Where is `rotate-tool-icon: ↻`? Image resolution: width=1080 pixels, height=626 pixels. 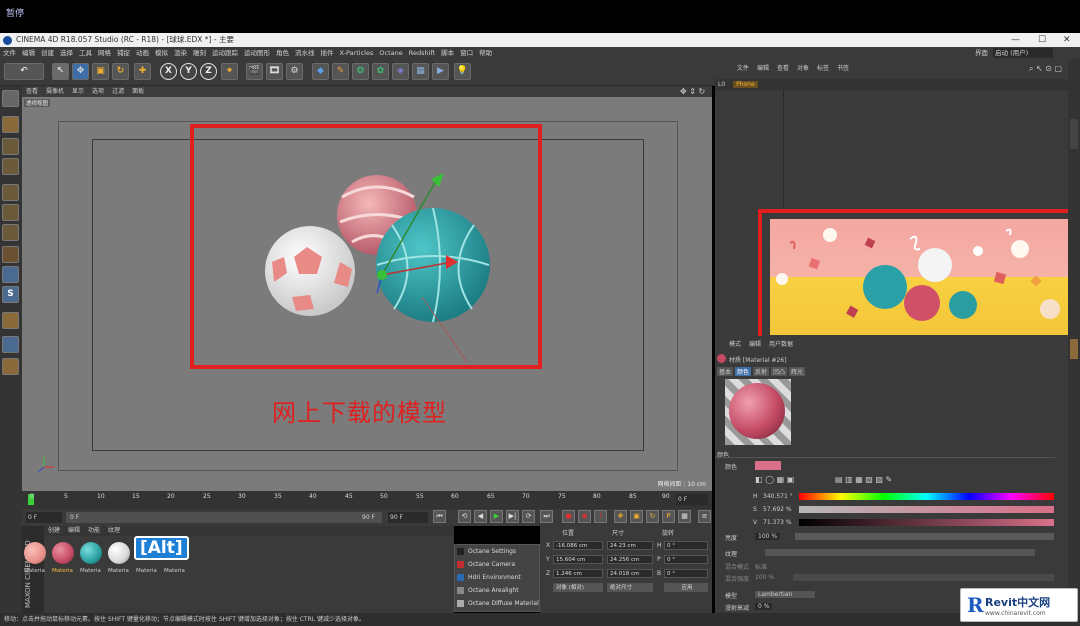 rotate-tool-icon: ↻ is located at coordinates (120, 71).